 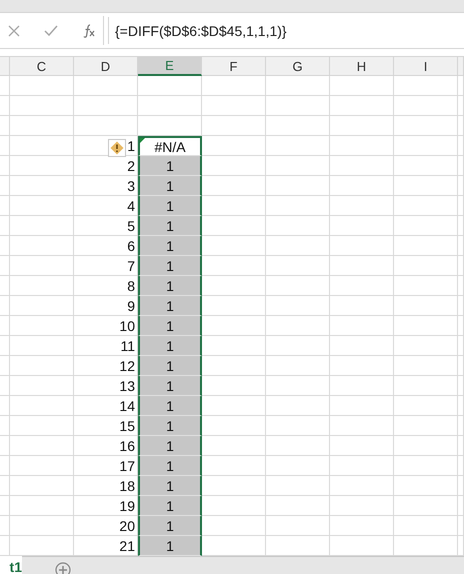 What do you see at coordinates (362, 66) in the screenshot?
I see `column-header: H` at bounding box center [362, 66].